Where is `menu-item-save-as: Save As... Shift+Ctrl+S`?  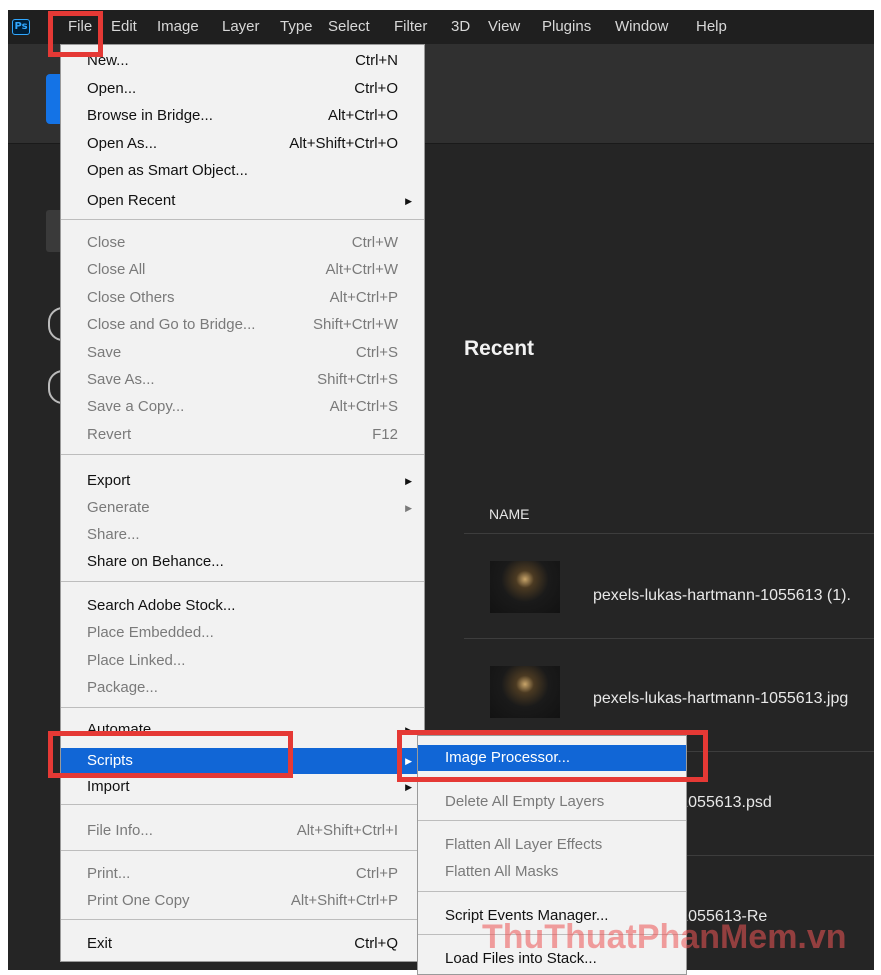
menu-item-save-as: Save As... Shift+Ctrl+S is located at coordinates (242, 380).